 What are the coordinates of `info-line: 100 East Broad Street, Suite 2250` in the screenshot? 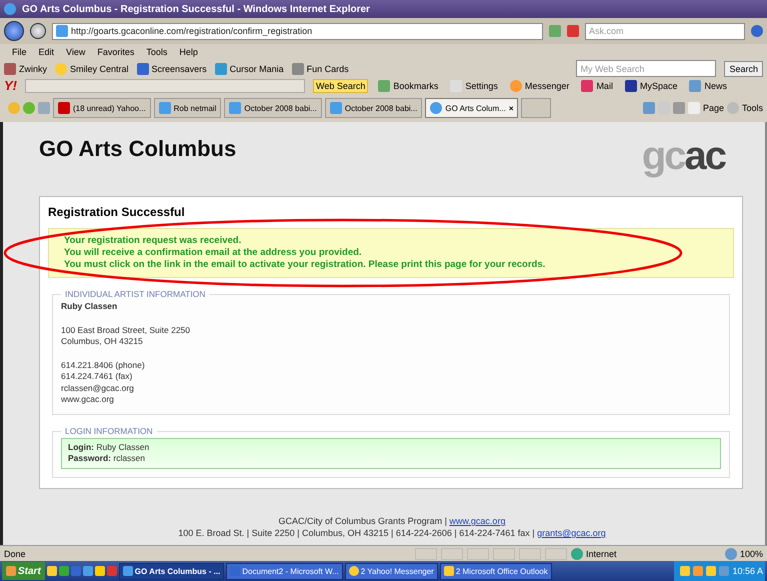 It's located at (126, 330).